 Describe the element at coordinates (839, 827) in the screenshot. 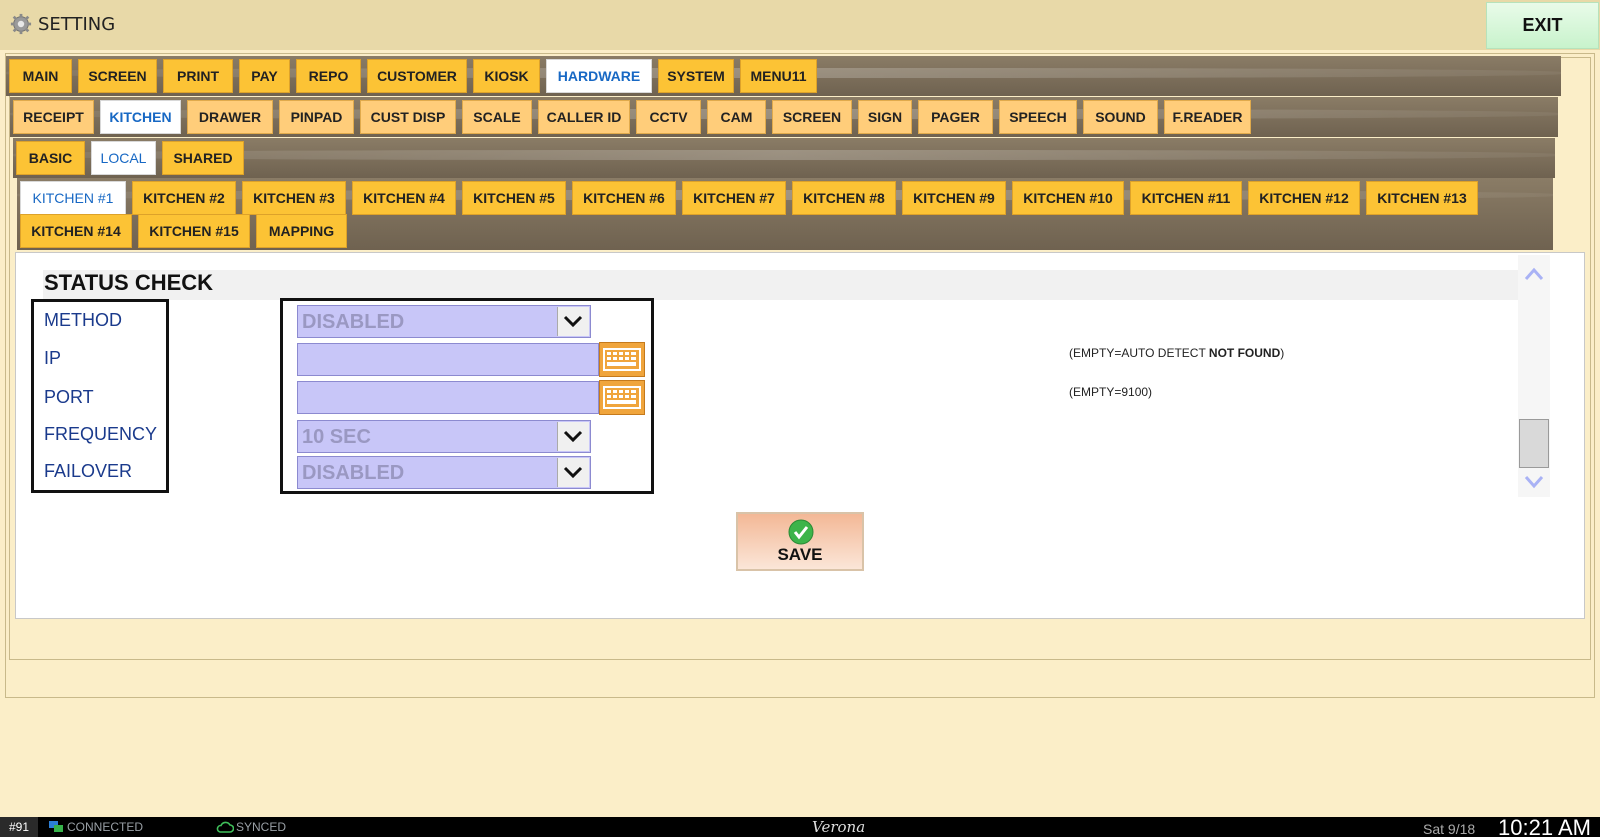

I see `store-name: Verona` at that location.